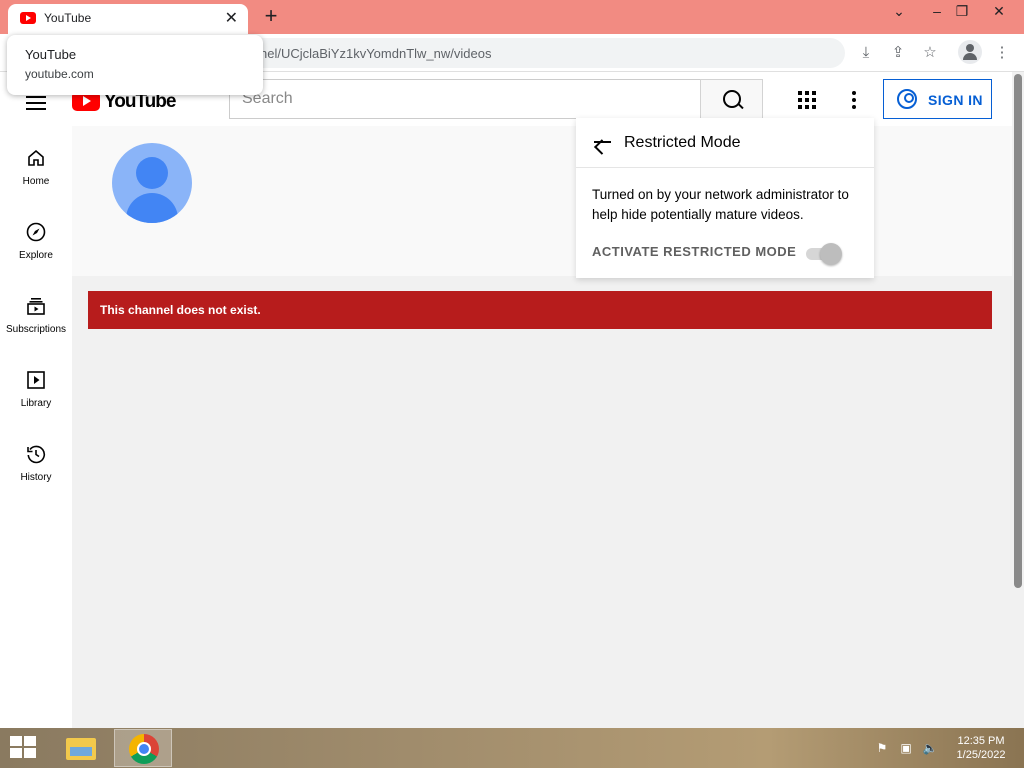 This screenshot has height=768, width=1024. Describe the element at coordinates (36, 380) in the screenshot. I see `library-icon` at that location.